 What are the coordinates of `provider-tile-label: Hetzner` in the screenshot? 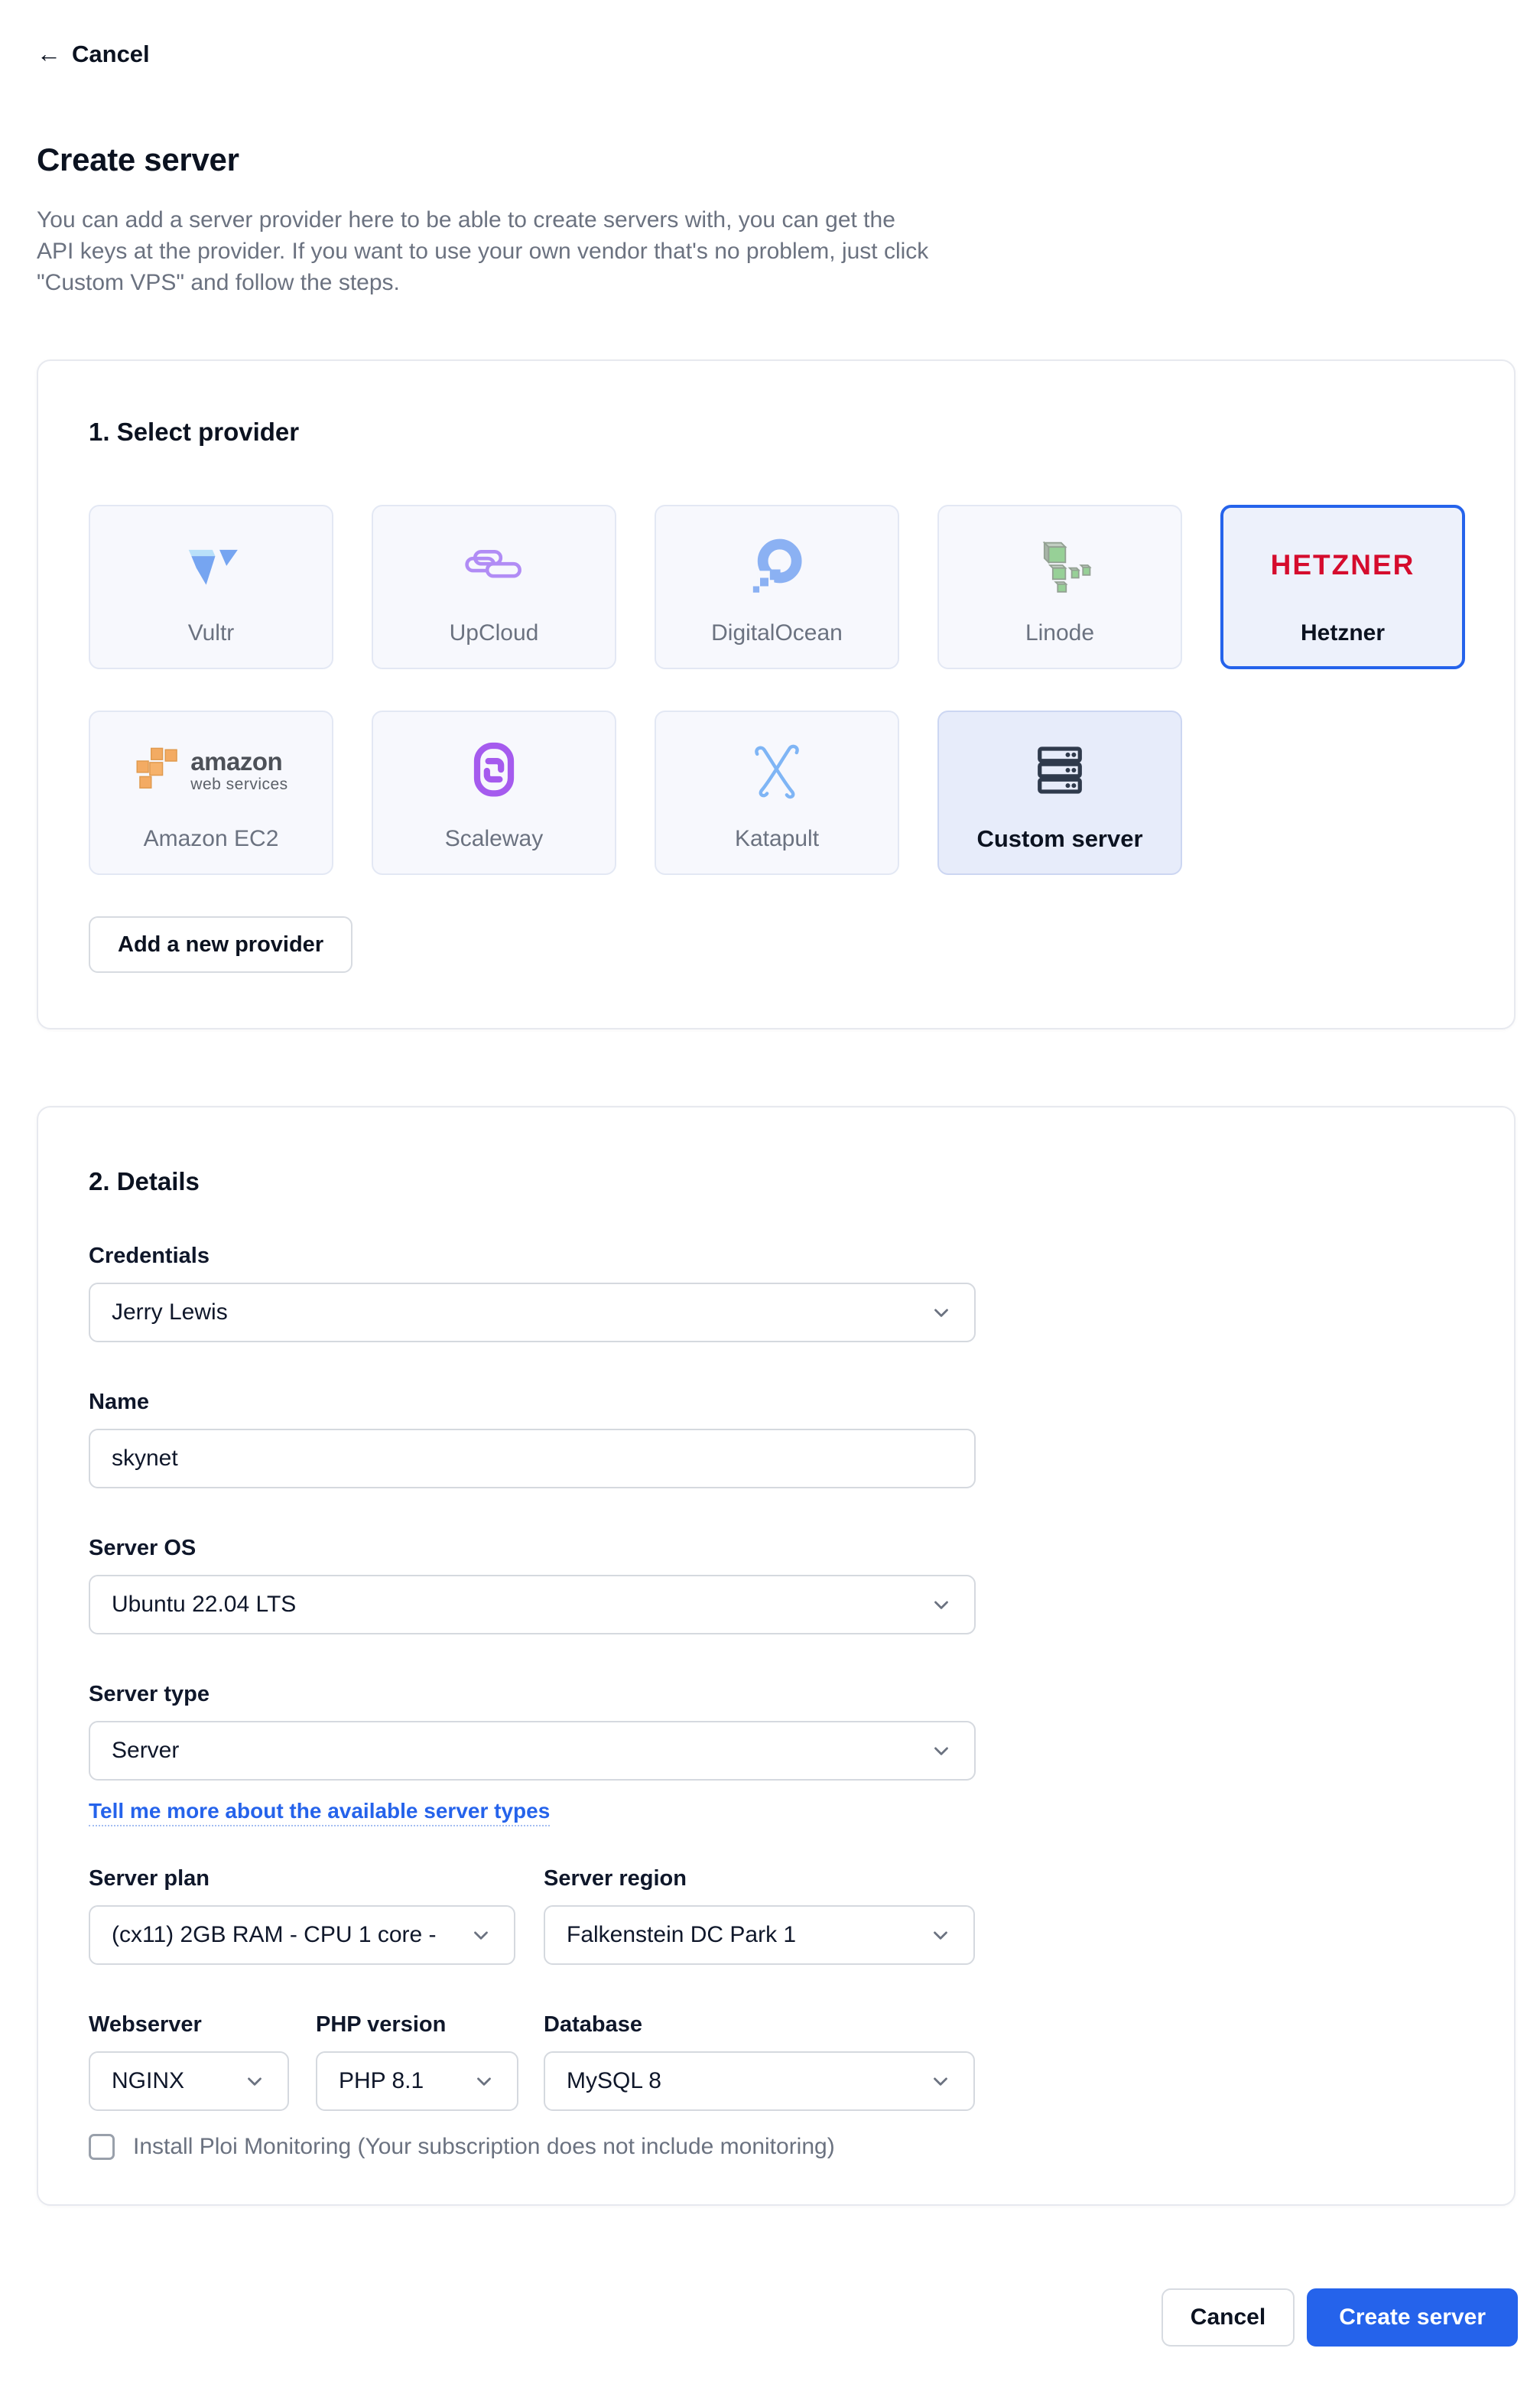 It's located at (1343, 633).